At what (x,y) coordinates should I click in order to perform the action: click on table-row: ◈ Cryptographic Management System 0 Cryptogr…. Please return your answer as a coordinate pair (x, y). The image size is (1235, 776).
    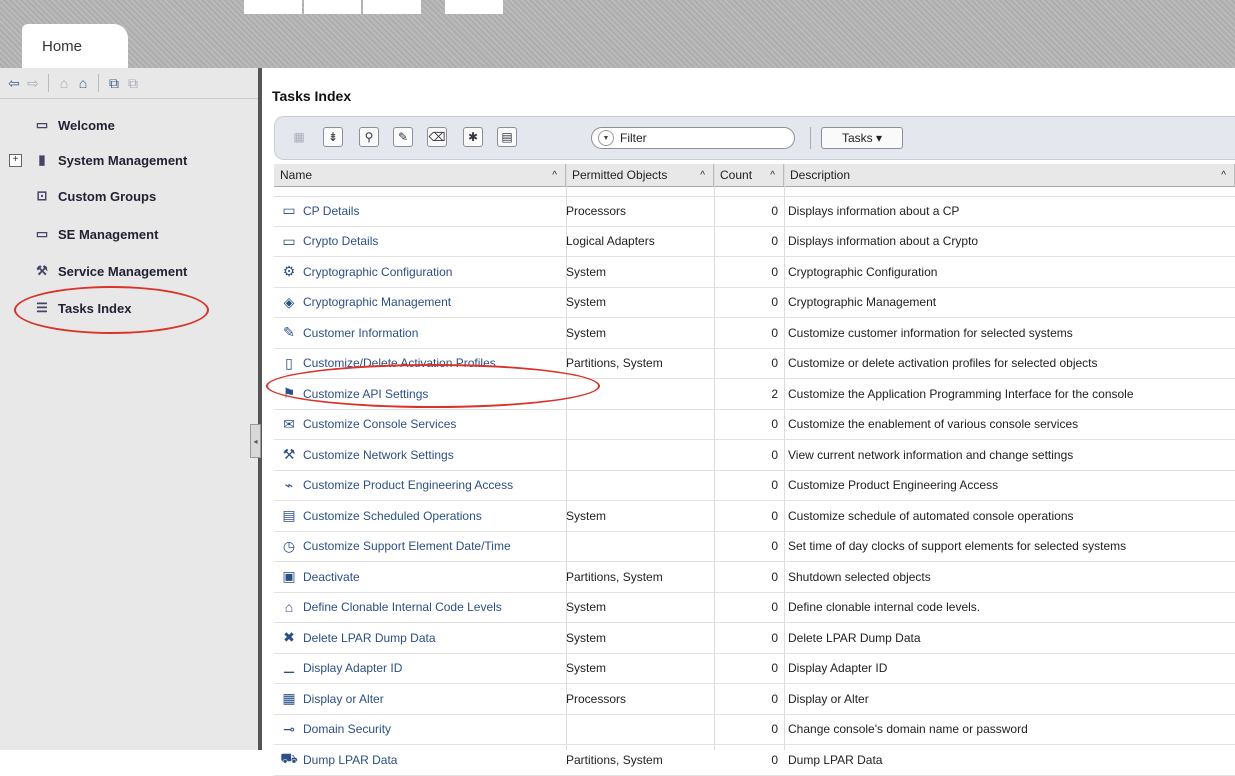
    Looking at the image, I should click on (754, 303).